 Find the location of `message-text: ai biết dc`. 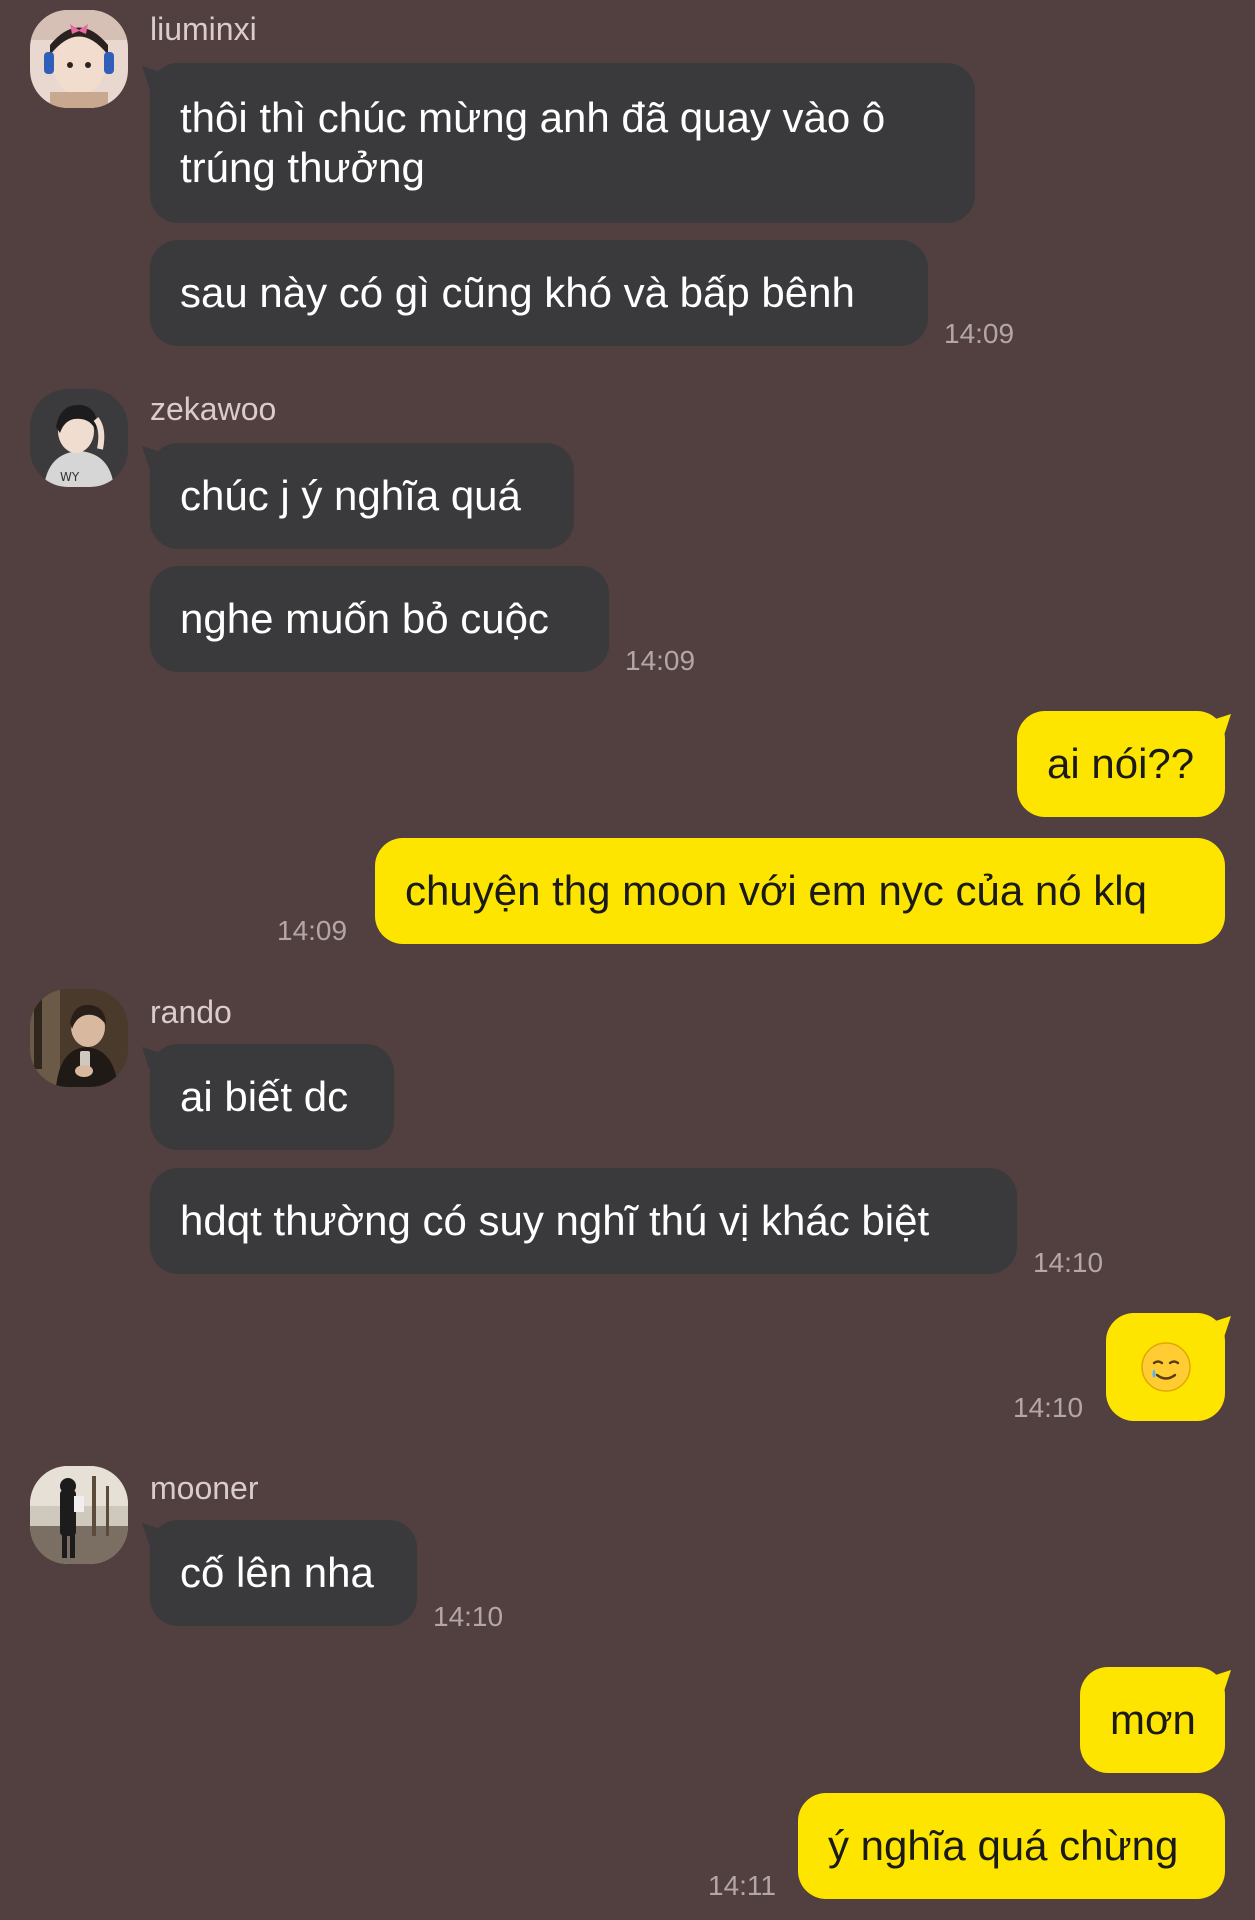

message-text: ai biết dc is located at coordinates (264, 1096).